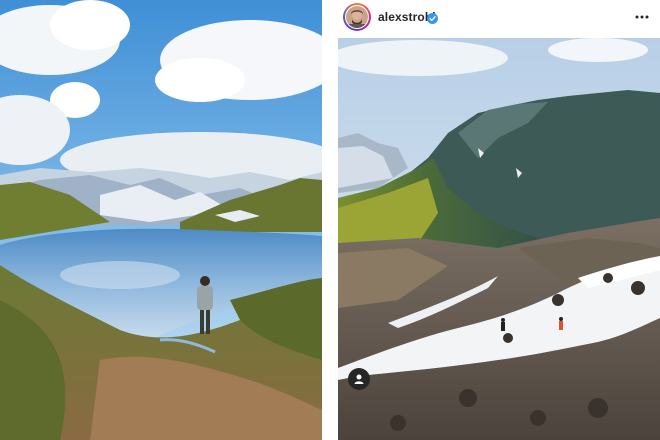 The height and width of the screenshot is (440, 660). What do you see at coordinates (499, 18) in the screenshot?
I see `post-header: alexstrohl` at bounding box center [499, 18].